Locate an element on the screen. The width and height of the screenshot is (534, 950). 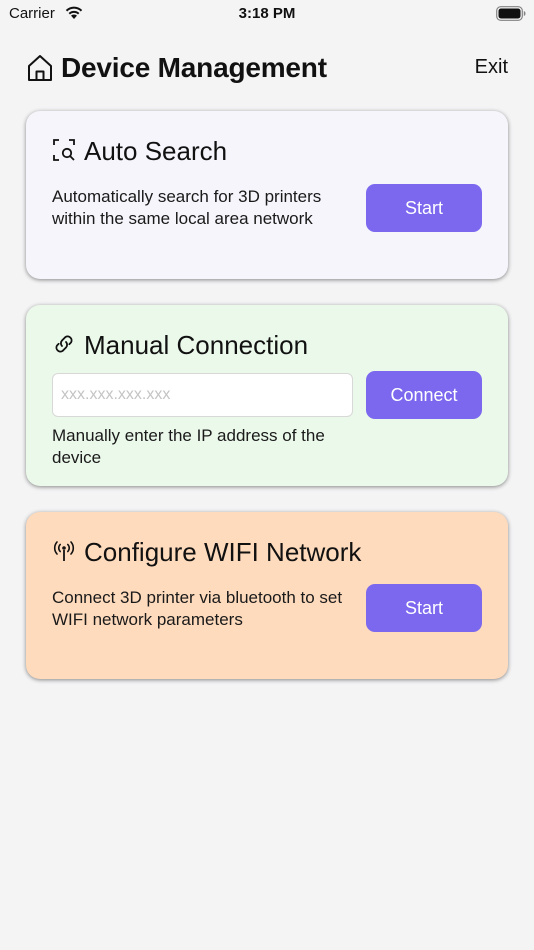
page-title: Device Management is located at coordinates (194, 67).